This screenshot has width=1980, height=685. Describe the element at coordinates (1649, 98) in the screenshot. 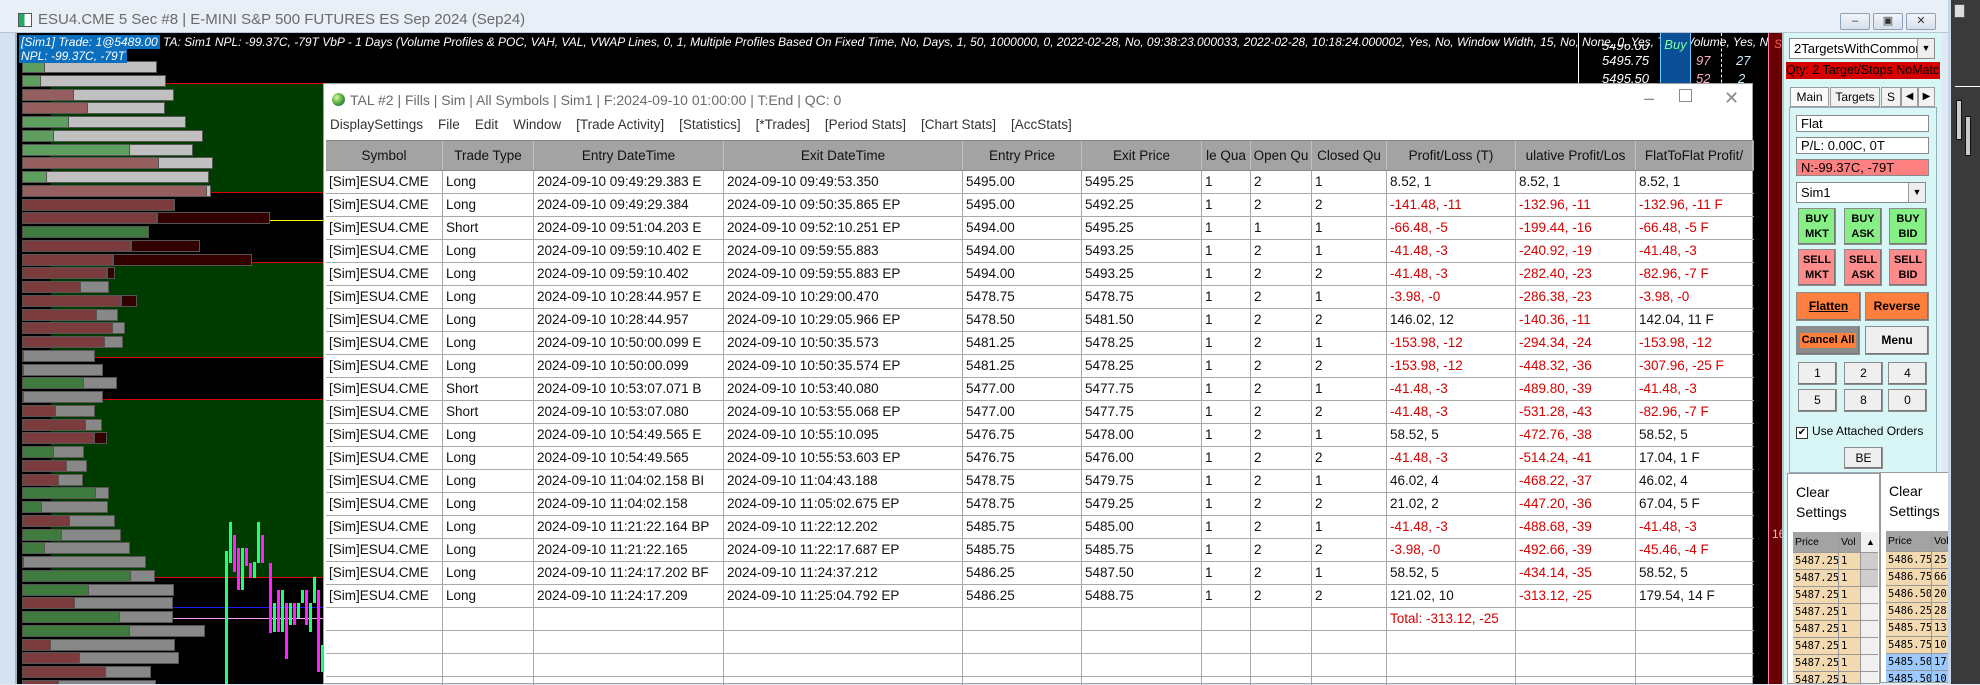

I see `minimize-icon: –` at that location.